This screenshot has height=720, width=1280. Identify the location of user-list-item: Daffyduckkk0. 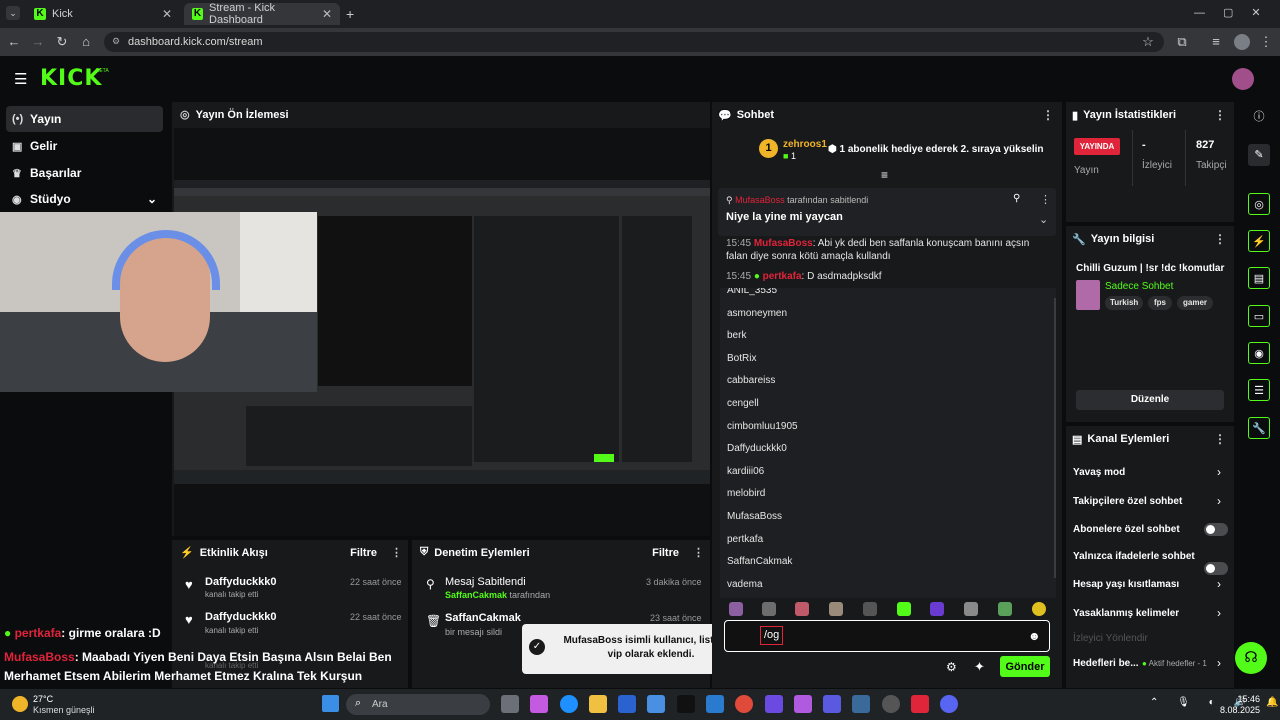
(887, 449).